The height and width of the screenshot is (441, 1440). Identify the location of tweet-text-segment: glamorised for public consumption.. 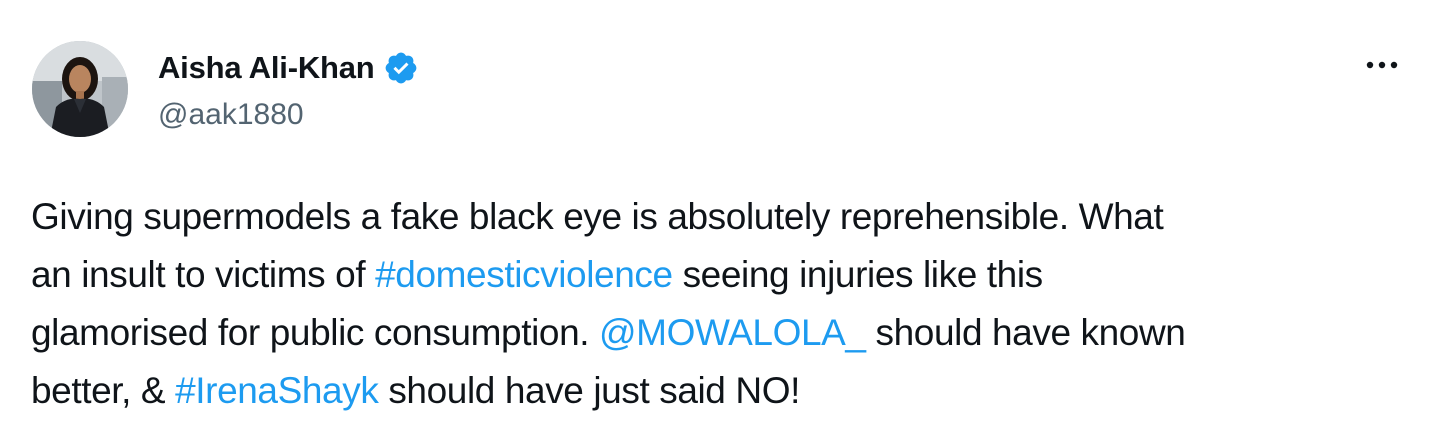
(315, 332).